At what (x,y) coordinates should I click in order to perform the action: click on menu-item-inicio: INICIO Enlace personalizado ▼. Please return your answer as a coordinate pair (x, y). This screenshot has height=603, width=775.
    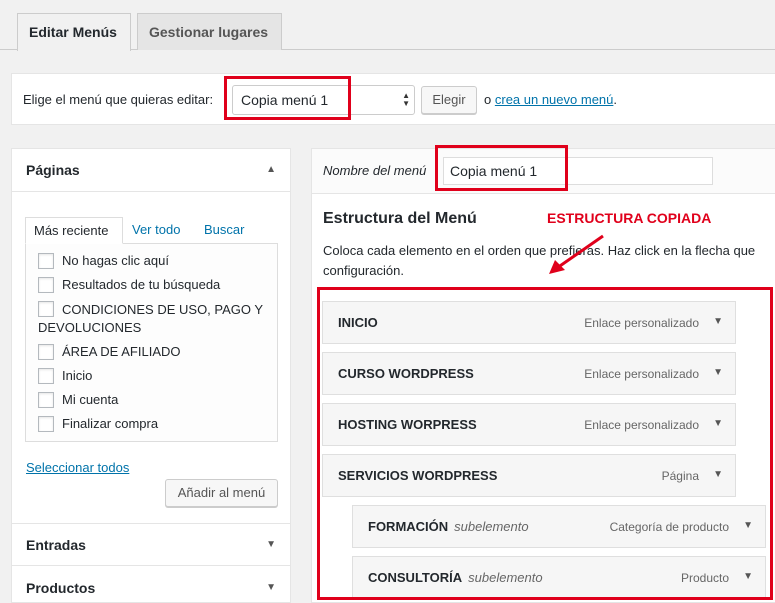
    Looking at the image, I should click on (529, 322).